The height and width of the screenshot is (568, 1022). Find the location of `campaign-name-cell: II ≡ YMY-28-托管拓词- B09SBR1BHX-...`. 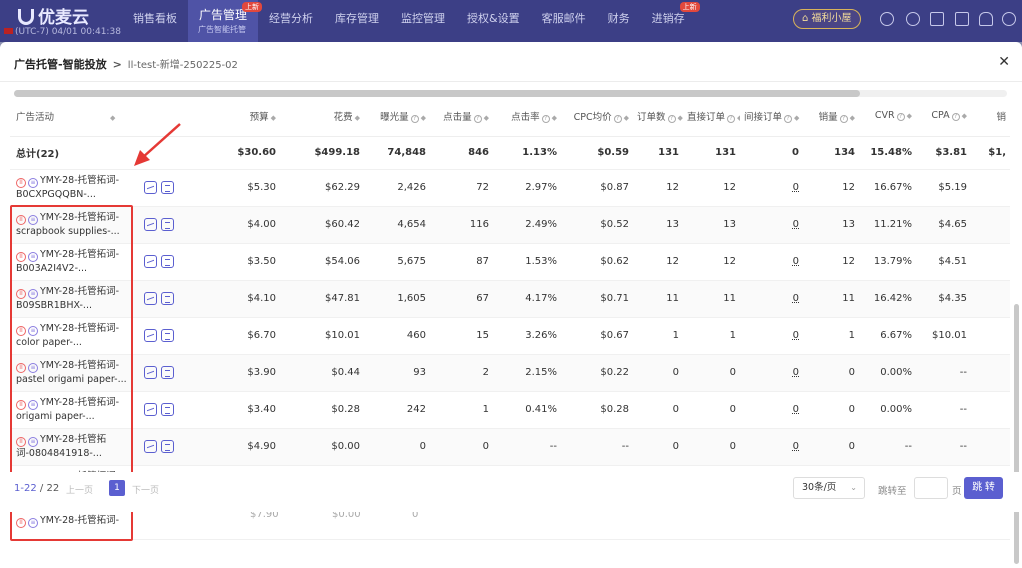

campaign-name-cell: II ≡ YMY-28-托管拓词- B09SBR1BHX-... is located at coordinates (75, 299).